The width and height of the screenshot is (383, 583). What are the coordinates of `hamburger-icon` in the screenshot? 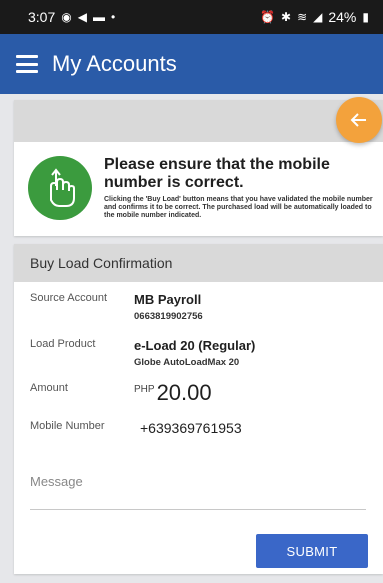 It's located at (27, 64).